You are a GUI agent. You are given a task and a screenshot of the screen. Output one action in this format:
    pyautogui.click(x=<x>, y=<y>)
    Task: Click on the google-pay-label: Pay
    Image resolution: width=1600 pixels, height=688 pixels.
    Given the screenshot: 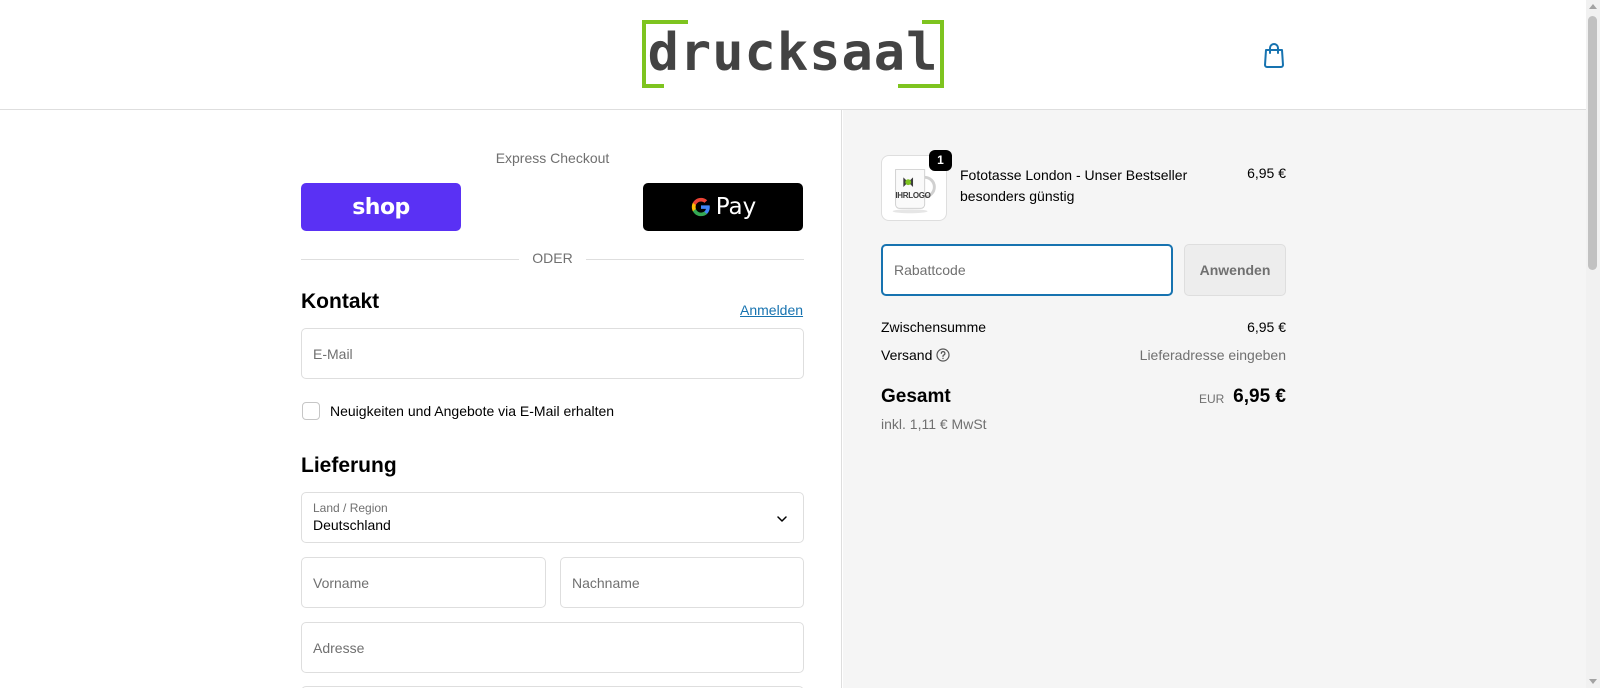 What is the action you would take?
    pyautogui.click(x=736, y=207)
    